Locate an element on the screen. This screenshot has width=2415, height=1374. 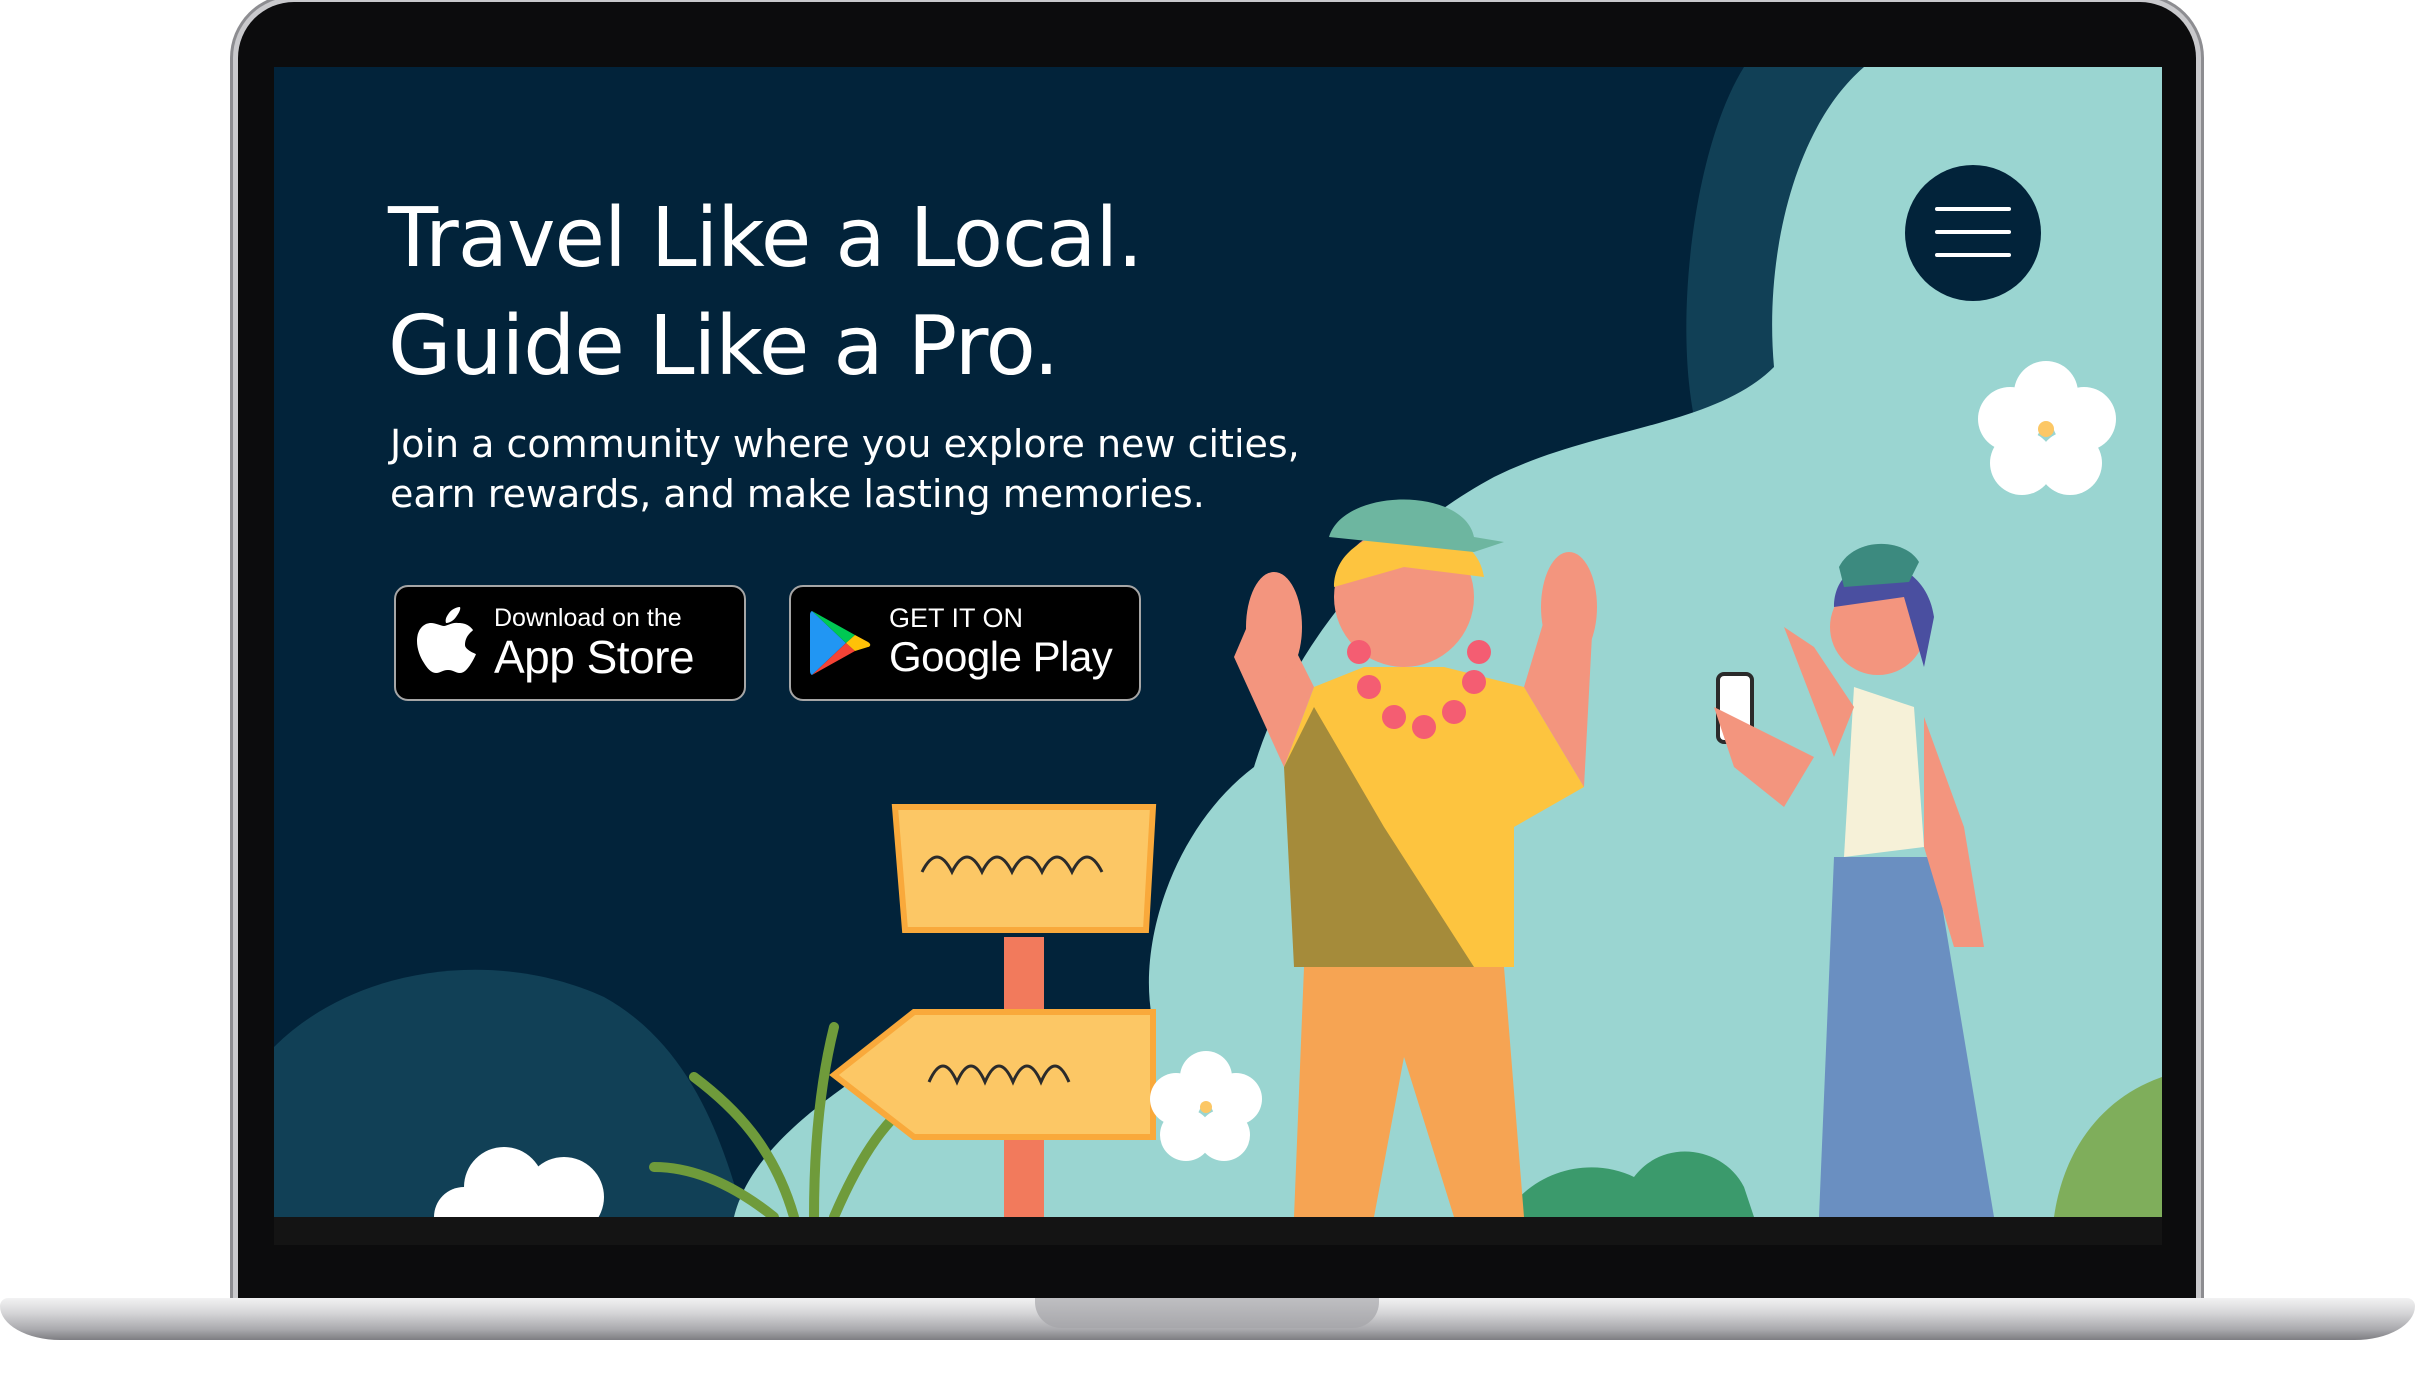
menu-button is located at coordinates (1973, 233).